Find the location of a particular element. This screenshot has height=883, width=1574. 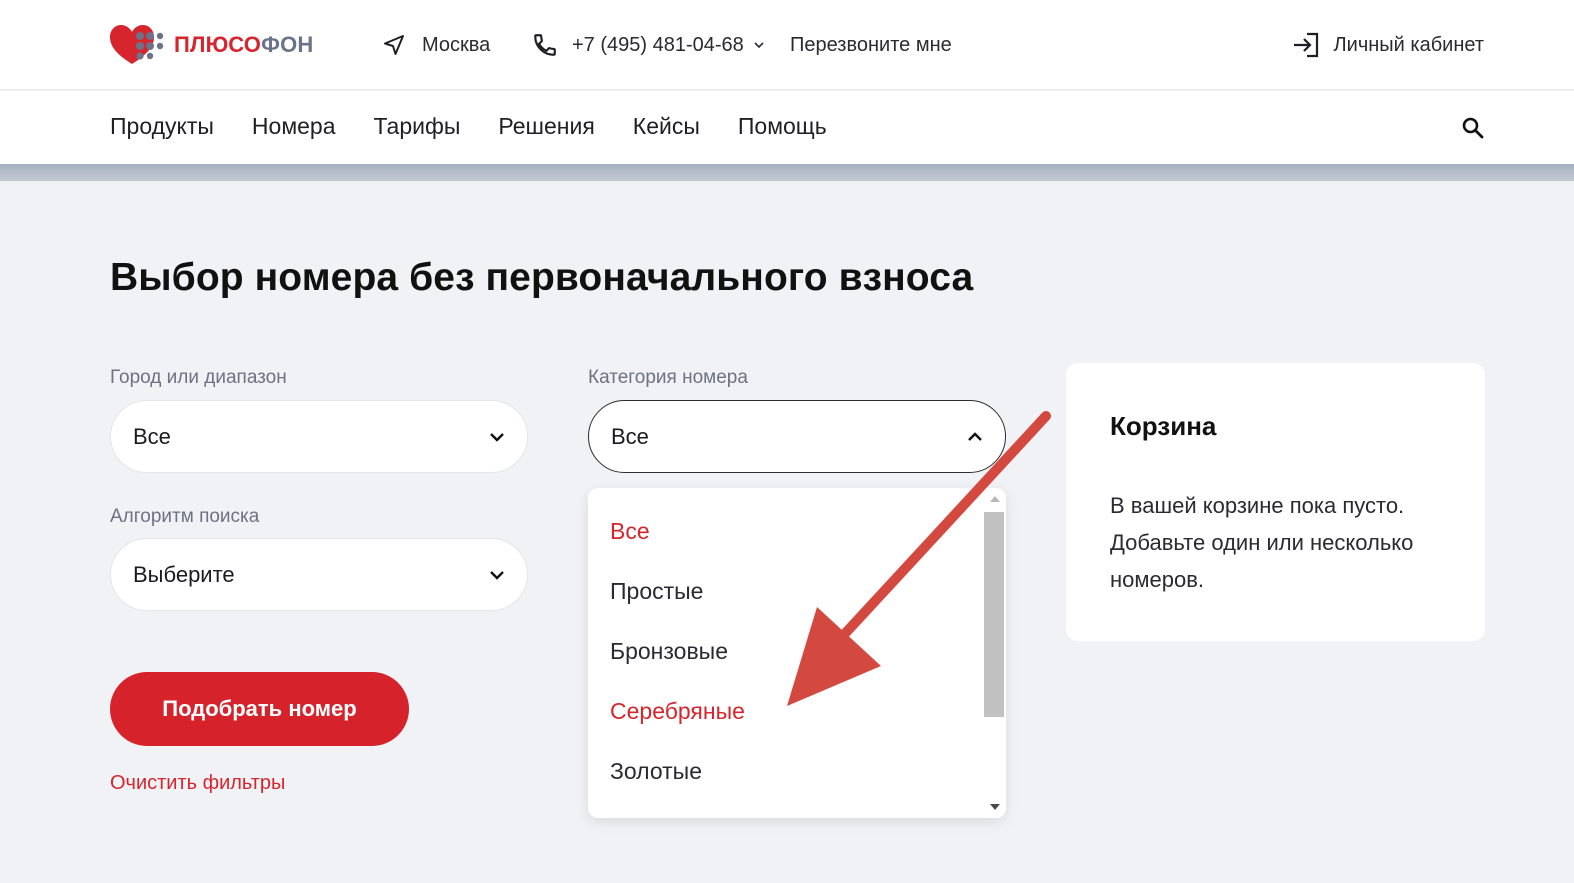

scrollbar-thumb is located at coordinates (994, 614).